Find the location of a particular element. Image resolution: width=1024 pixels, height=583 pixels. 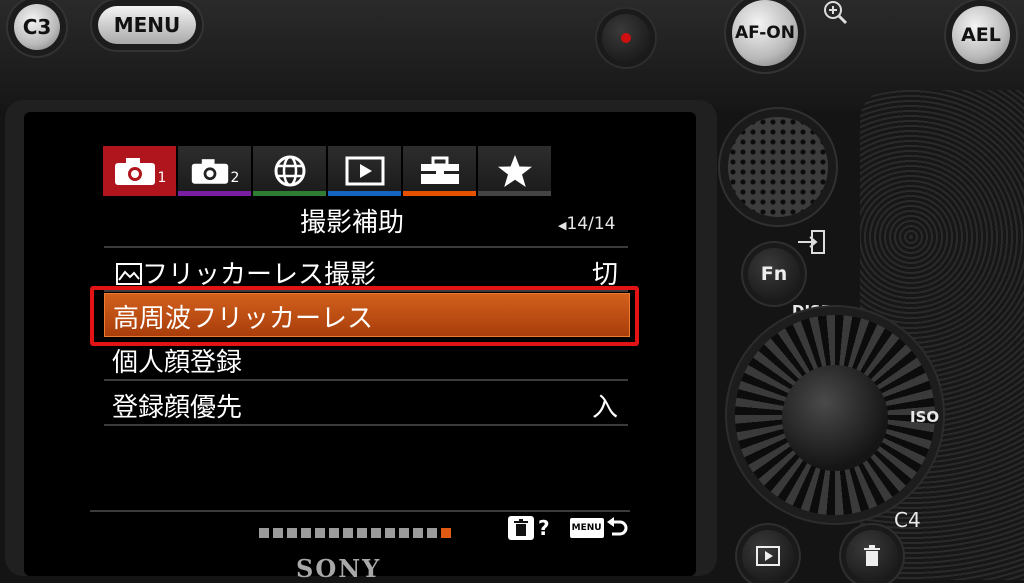

tab-playback is located at coordinates (364, 171).